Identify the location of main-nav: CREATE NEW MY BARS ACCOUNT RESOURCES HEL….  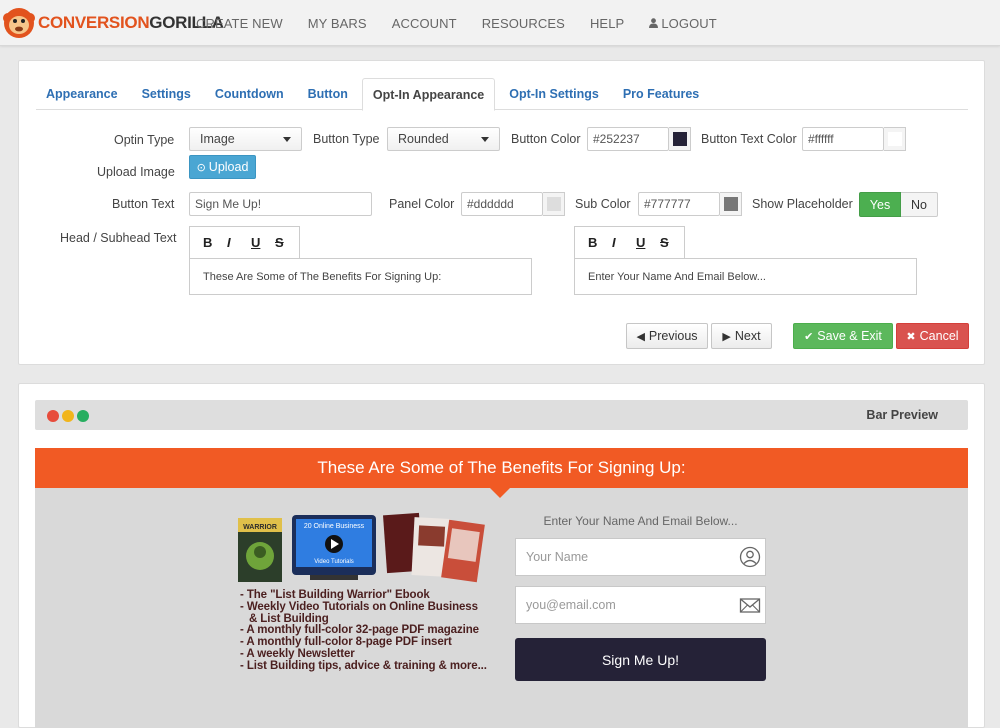
(469, 23).